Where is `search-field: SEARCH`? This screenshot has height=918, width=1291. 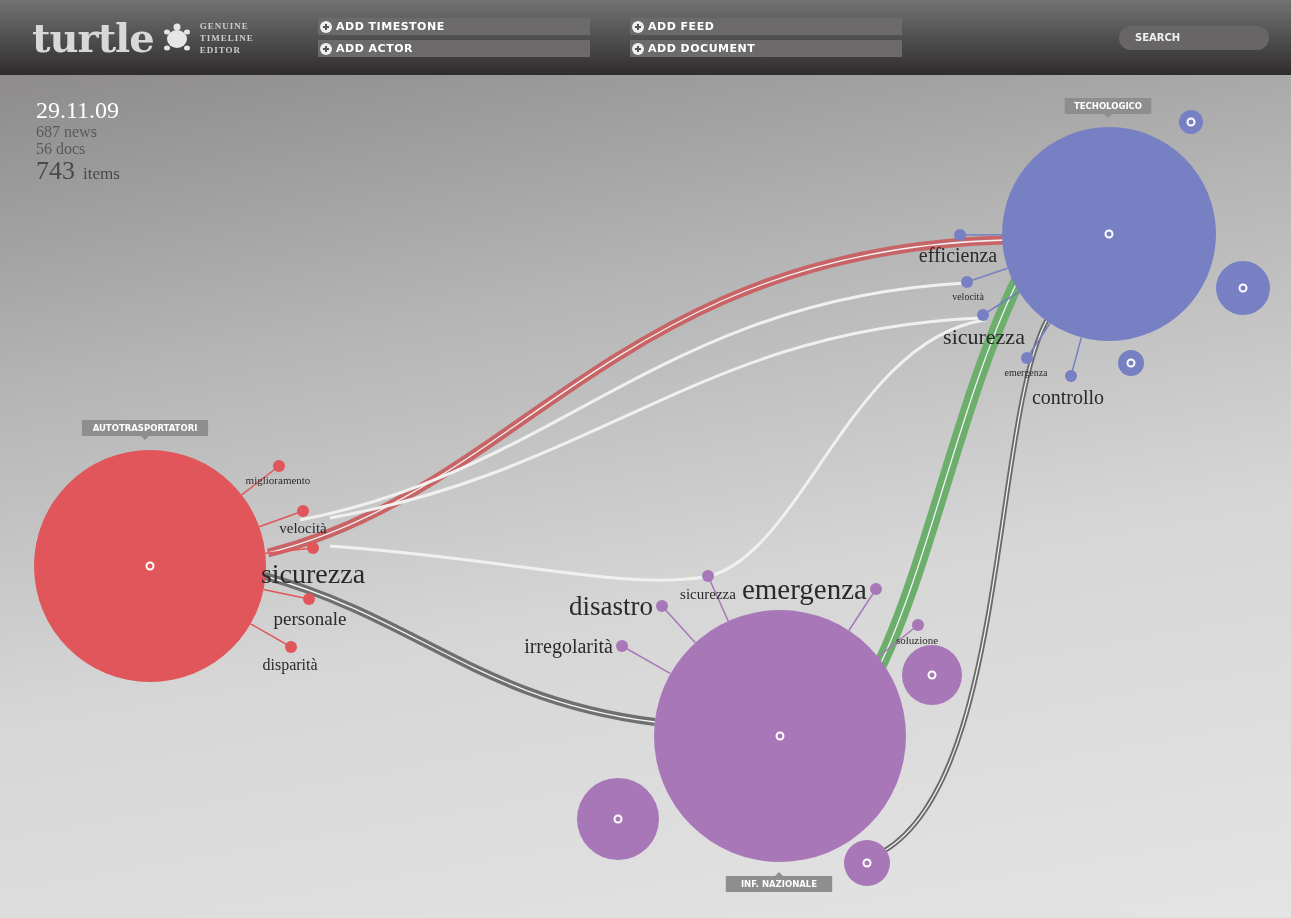
search-field: SEARCH is located at coordinates (1194, 37).